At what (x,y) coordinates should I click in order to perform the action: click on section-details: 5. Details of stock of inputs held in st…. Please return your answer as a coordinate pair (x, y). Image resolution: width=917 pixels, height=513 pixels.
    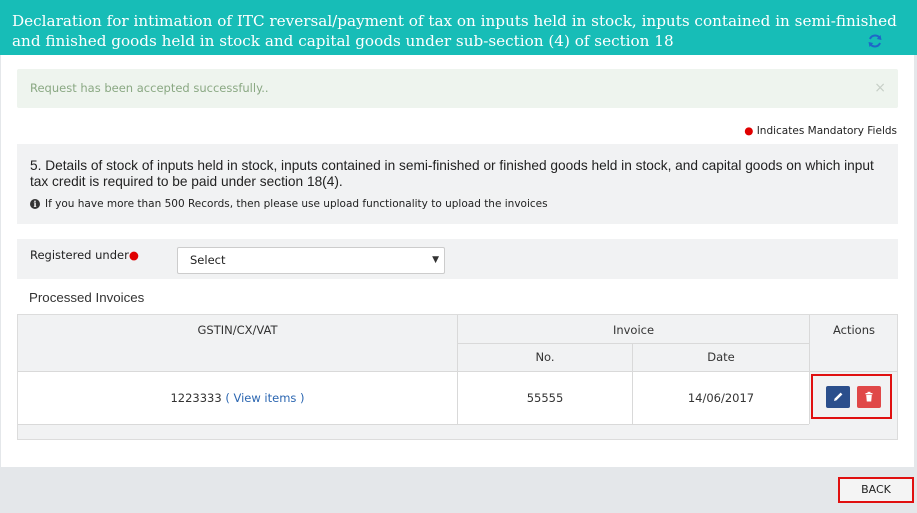
    Looking at the image, I should click on (457, 184).